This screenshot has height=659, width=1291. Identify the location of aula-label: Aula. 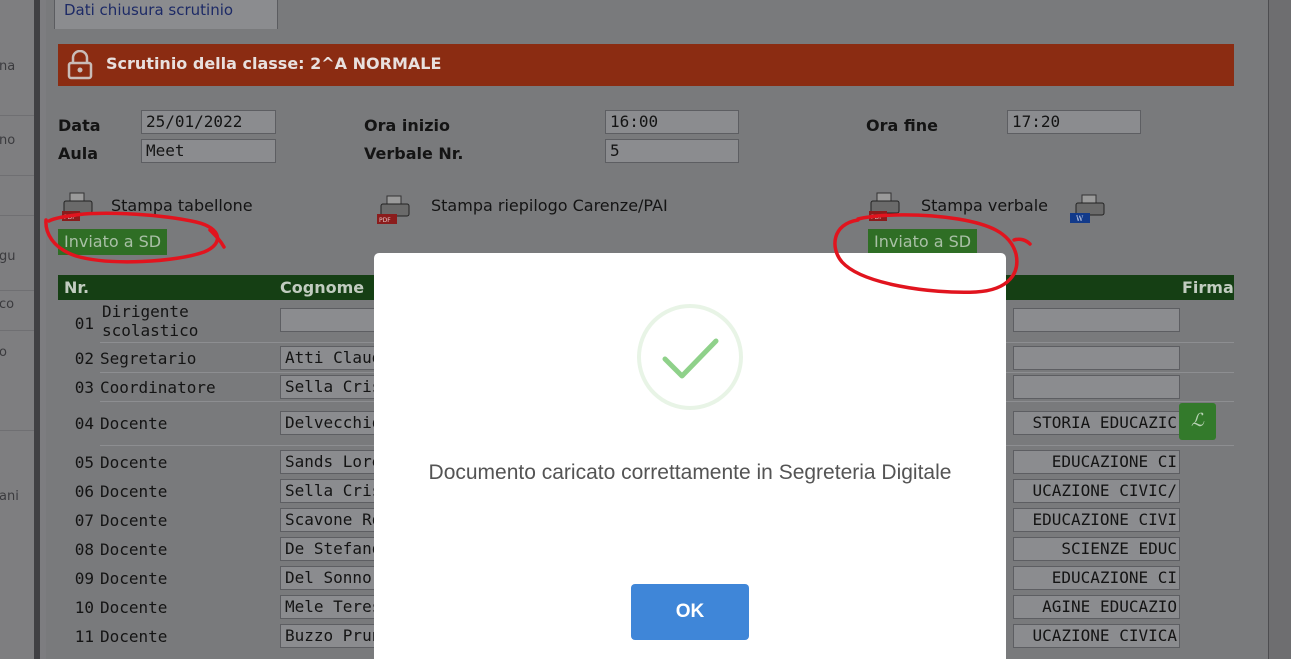
(78, 153).